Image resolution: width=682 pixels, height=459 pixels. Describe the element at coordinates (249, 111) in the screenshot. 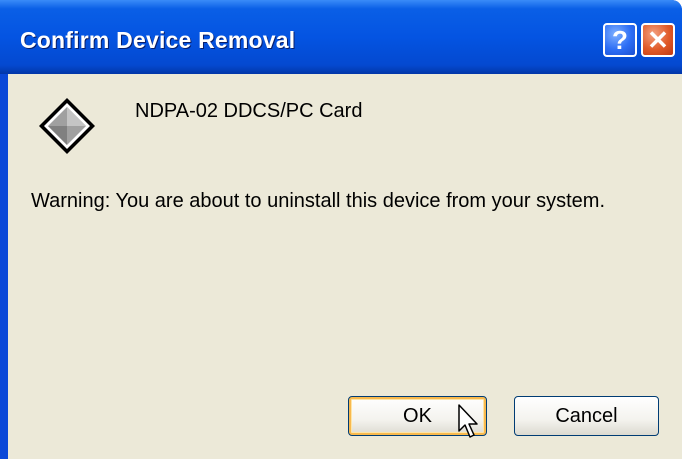

I see `device-name-label: NDPA-02 DDCS/PC Card` at that location.